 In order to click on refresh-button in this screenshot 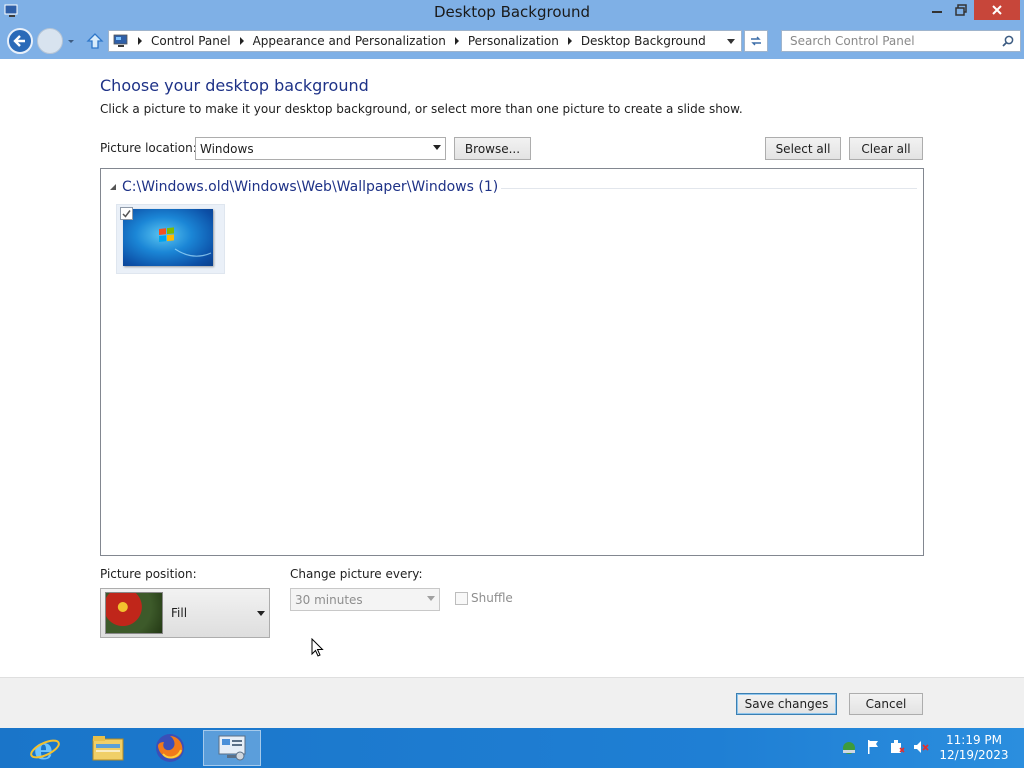, I will do `click(756, 41)`.